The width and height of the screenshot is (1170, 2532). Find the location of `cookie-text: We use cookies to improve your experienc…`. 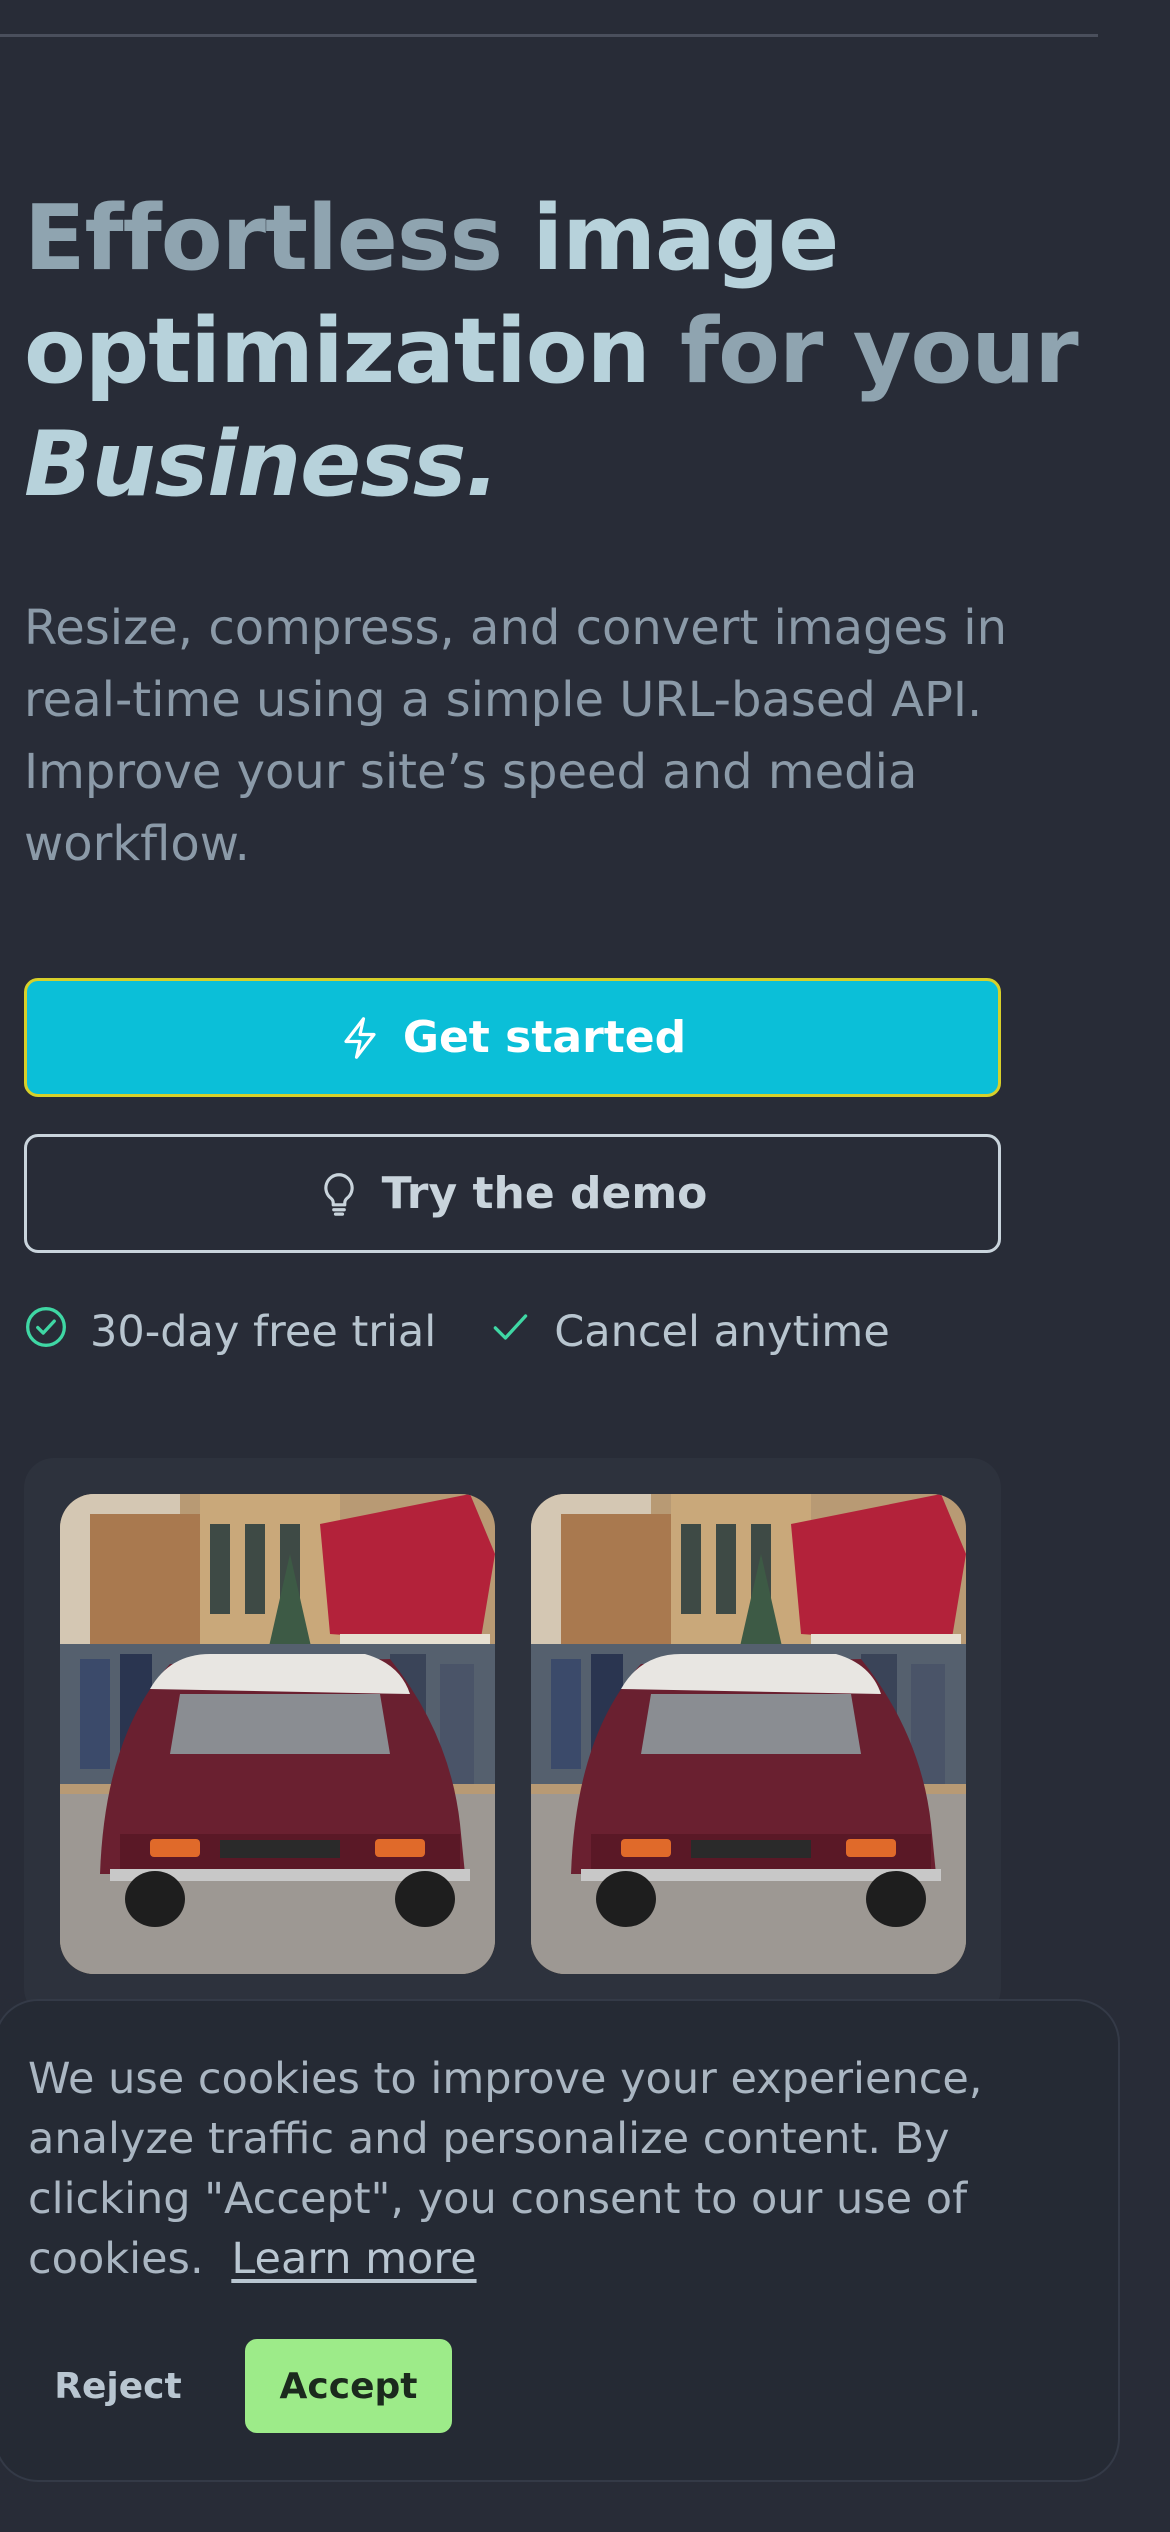

cookie-text: We use cookies to improve your experienc… is located at coordinates (538, 2169).